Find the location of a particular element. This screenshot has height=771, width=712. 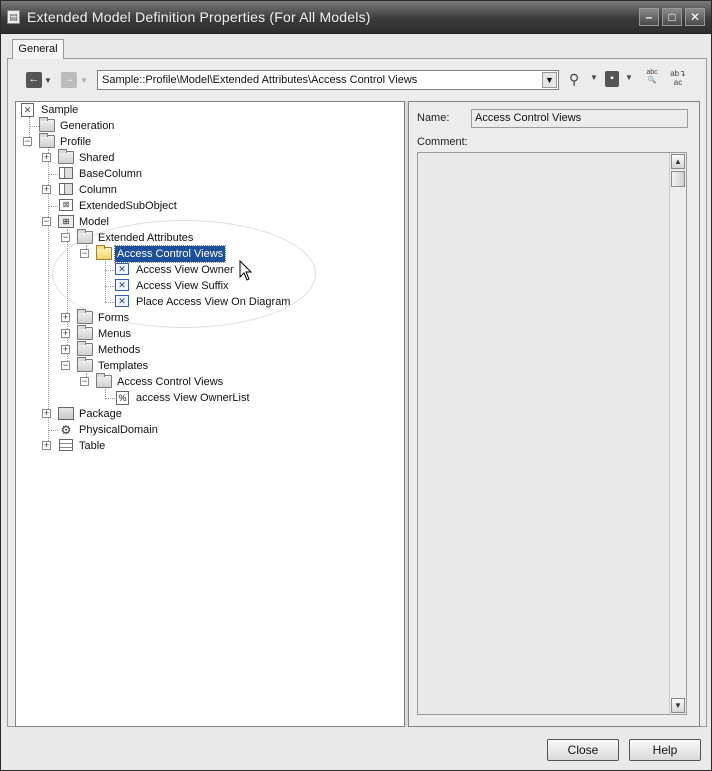

model-icon: ⊞ is located at coordinates (66, 221).